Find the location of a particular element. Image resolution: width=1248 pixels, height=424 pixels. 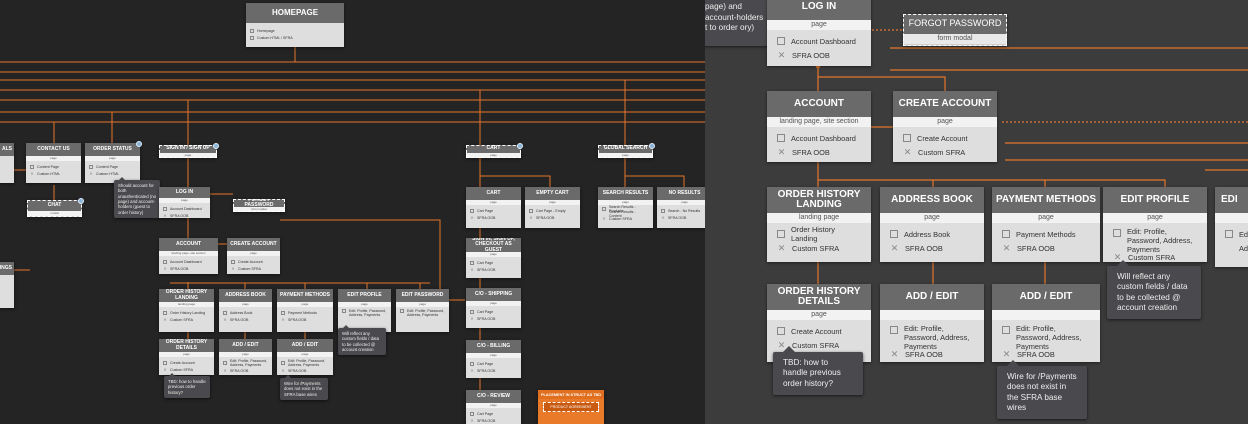

node-edge-als: ALS is located at coordinates (7, 163).